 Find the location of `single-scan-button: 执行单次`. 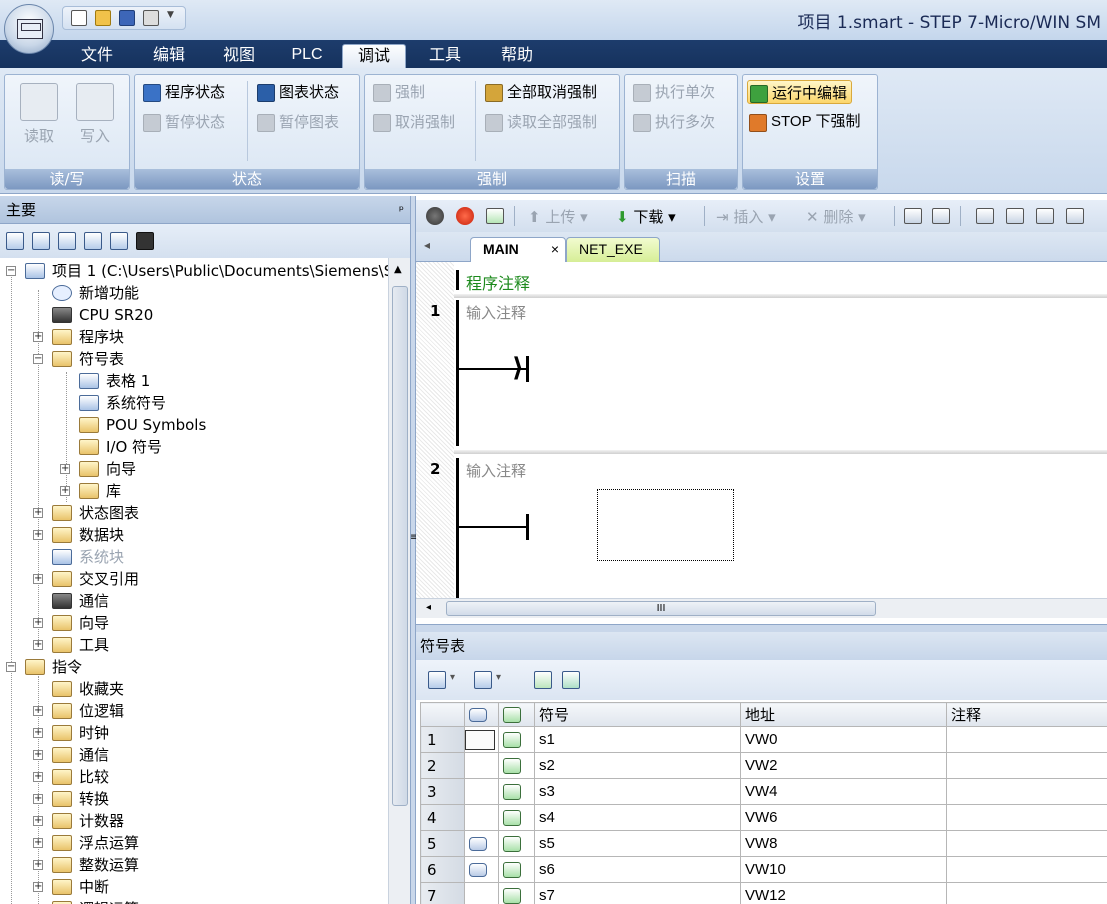

single-scan-button: 执行单次 is located at coordinates (673, 92).